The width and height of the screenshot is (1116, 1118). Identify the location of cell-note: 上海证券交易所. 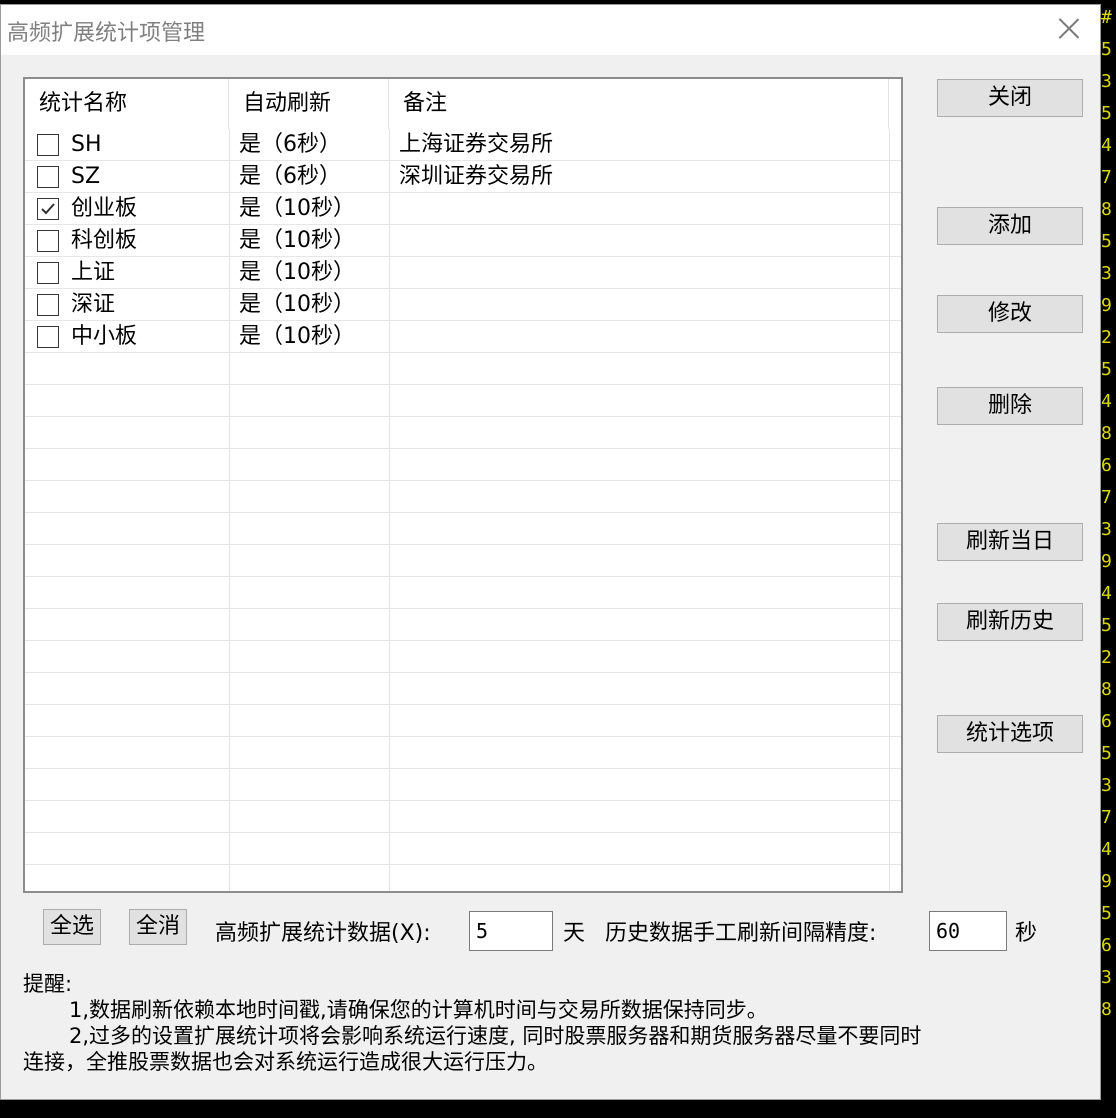
(476, 144).